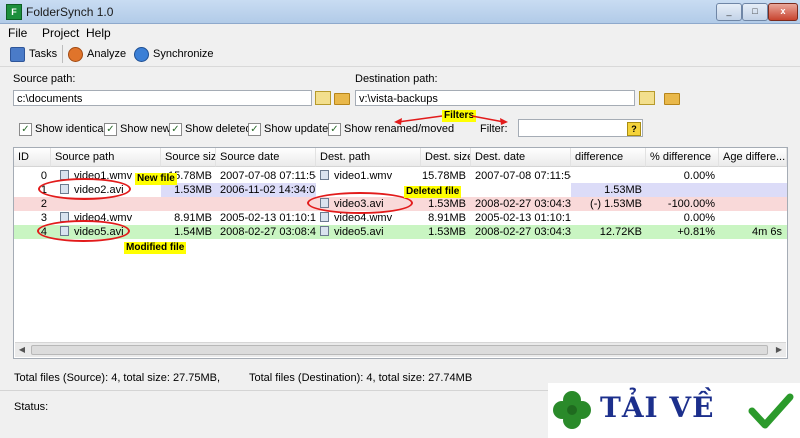 This screenshot has height=438, width=800. What do you see at coordinates (696, 232) in the screenshot?
I see `percent-difference-cell: +0.81%` at bounding box center [696, 232].